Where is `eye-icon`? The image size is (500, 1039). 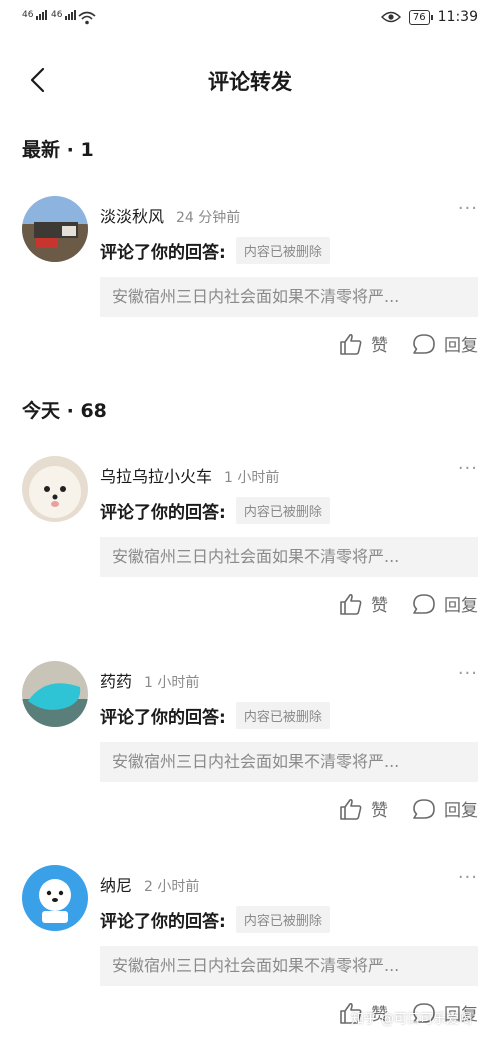 eye-icon is located at coordinates (390, 17).